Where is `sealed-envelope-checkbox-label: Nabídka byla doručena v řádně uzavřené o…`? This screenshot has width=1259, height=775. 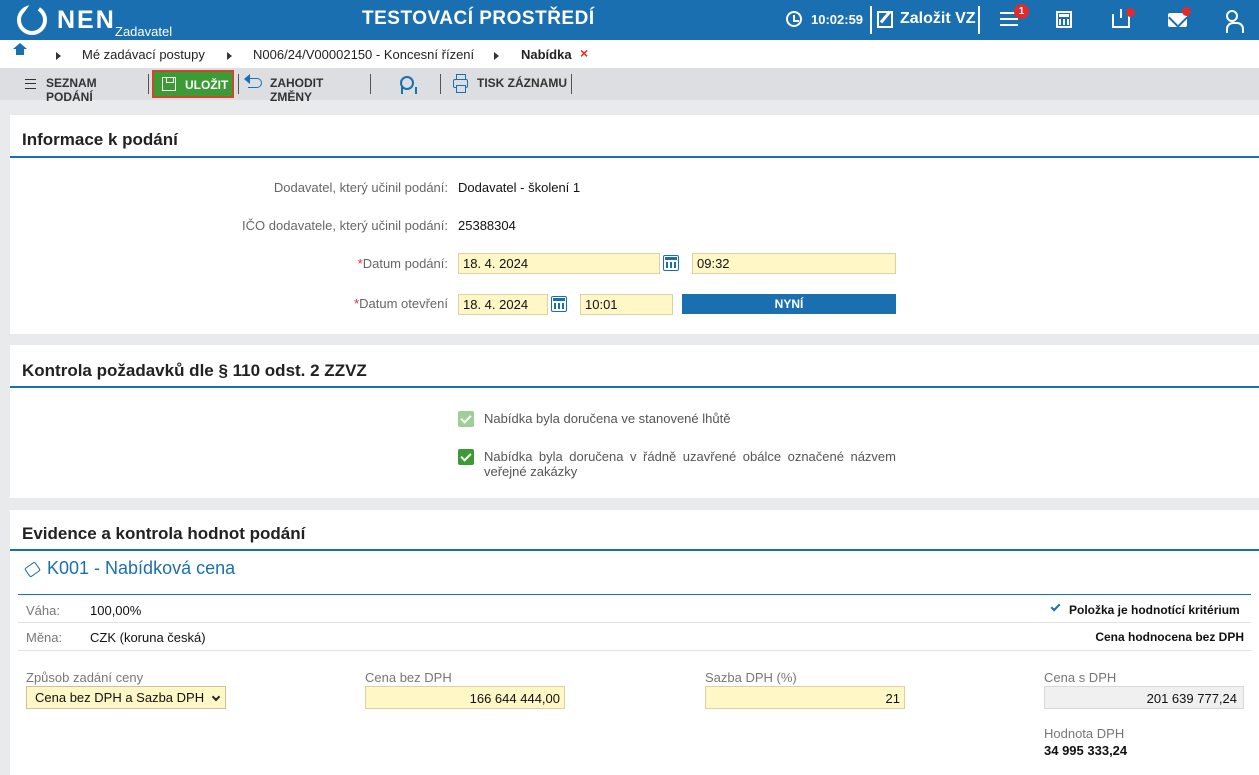 sealed-envelope-checkbox-label: Nabídka byla doručena v řádně uzavřené o… is located at coordinates (690, 464).